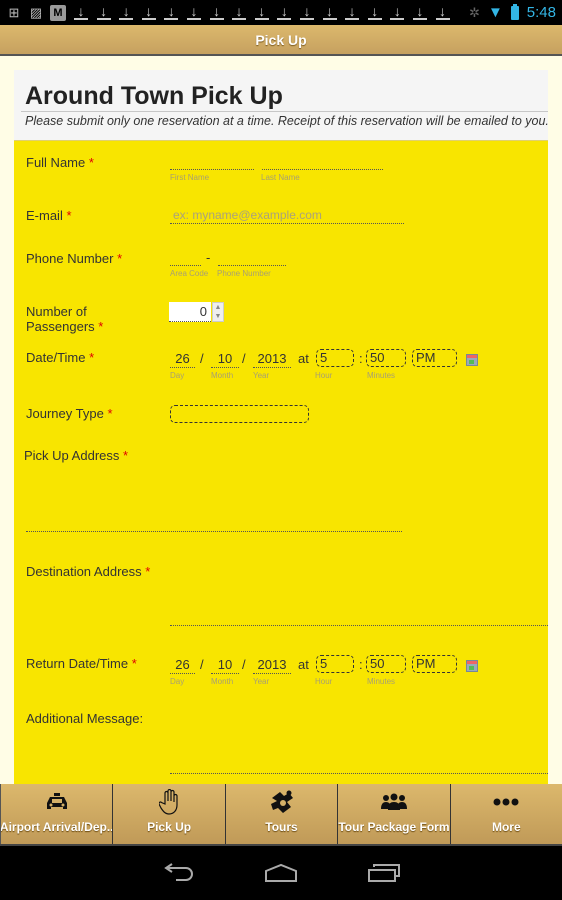 The height and width of the screenshot is (900, 562). What do you see at coordinates (287, 223) in the screenshot?
I see `email-underline` at bounding box center [287, 223].